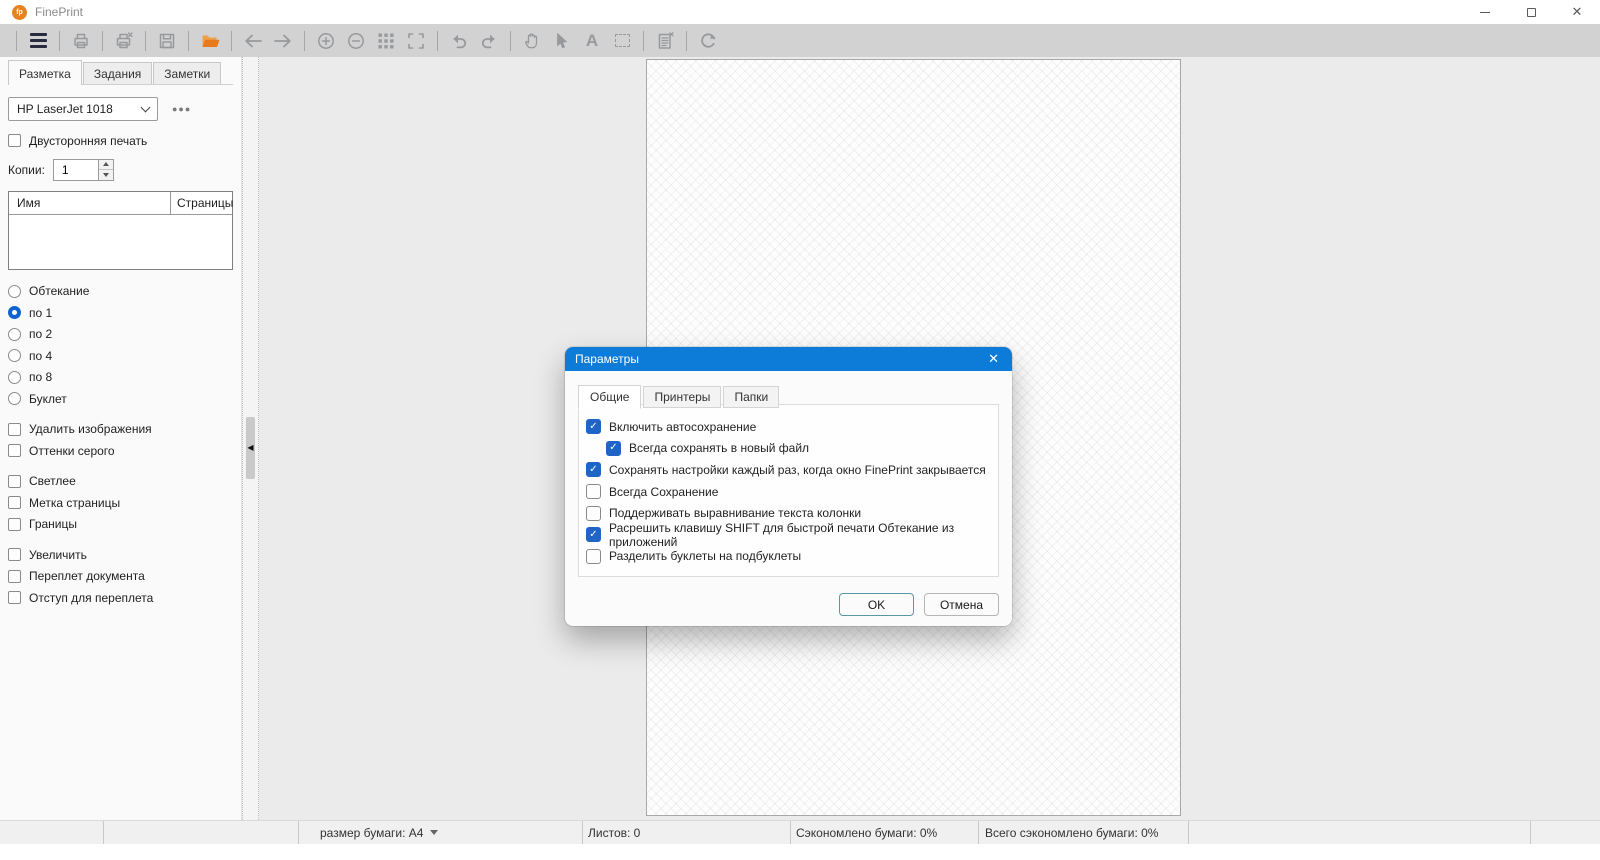 The height and width of the screenshot is (860, 1600). What do you see at coordinates (105, 165) in the screenshot?
I see `stepper-up-icon` at bounding box center [105, 165].